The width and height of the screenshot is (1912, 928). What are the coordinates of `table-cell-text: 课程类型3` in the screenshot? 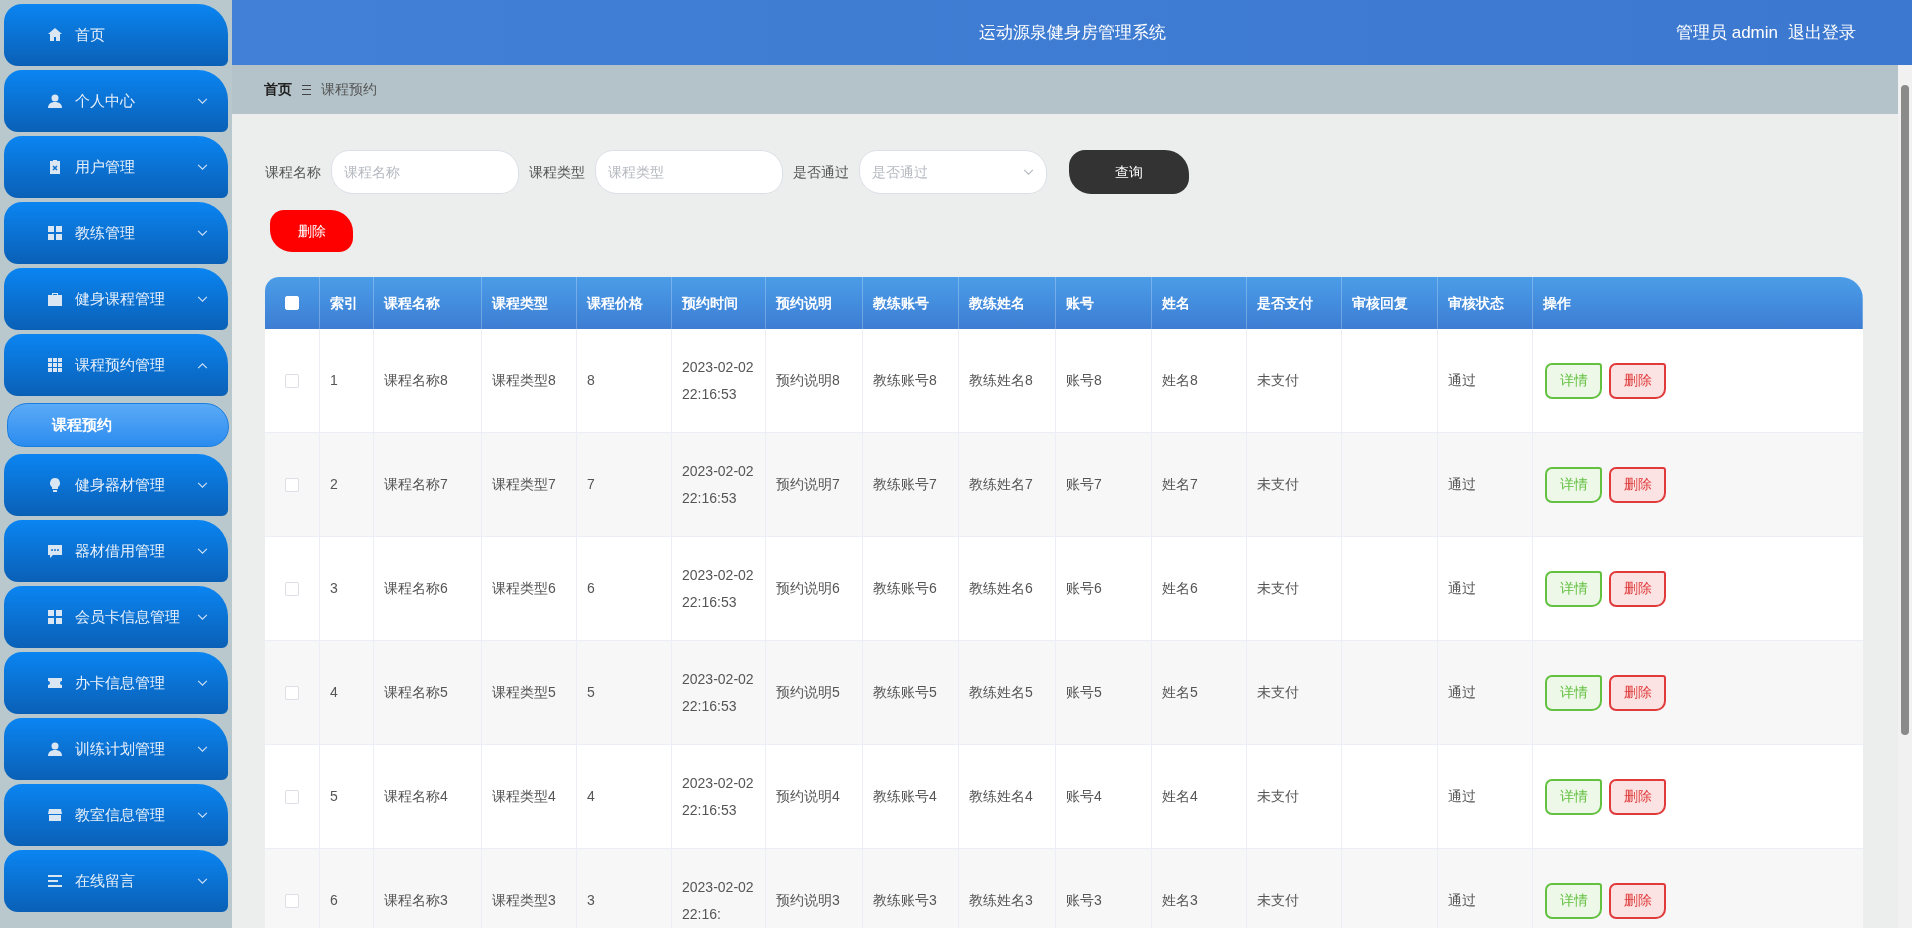 It's located at (524, 900).